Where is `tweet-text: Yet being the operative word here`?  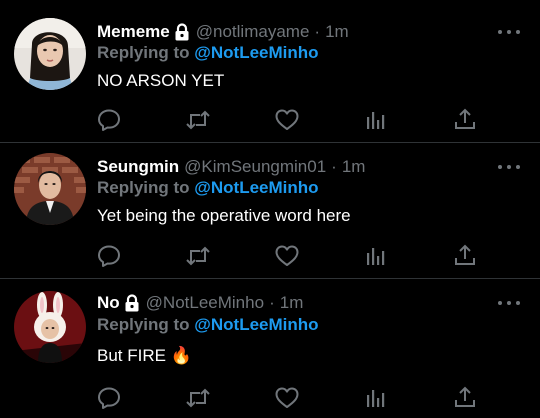
tweet-text: Yet being the operative word here is located at coordinates (224, 215).